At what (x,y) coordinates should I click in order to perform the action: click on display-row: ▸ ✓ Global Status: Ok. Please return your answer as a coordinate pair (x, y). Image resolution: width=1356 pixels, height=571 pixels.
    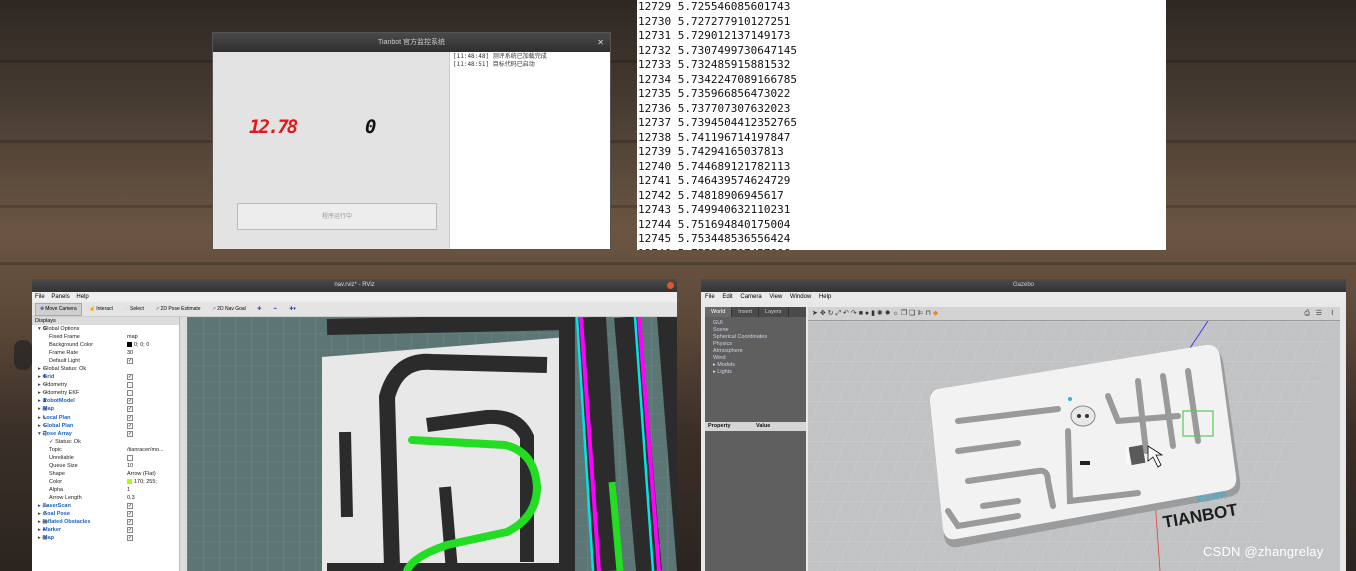
    Looking at the image, I should click on (105, 369).